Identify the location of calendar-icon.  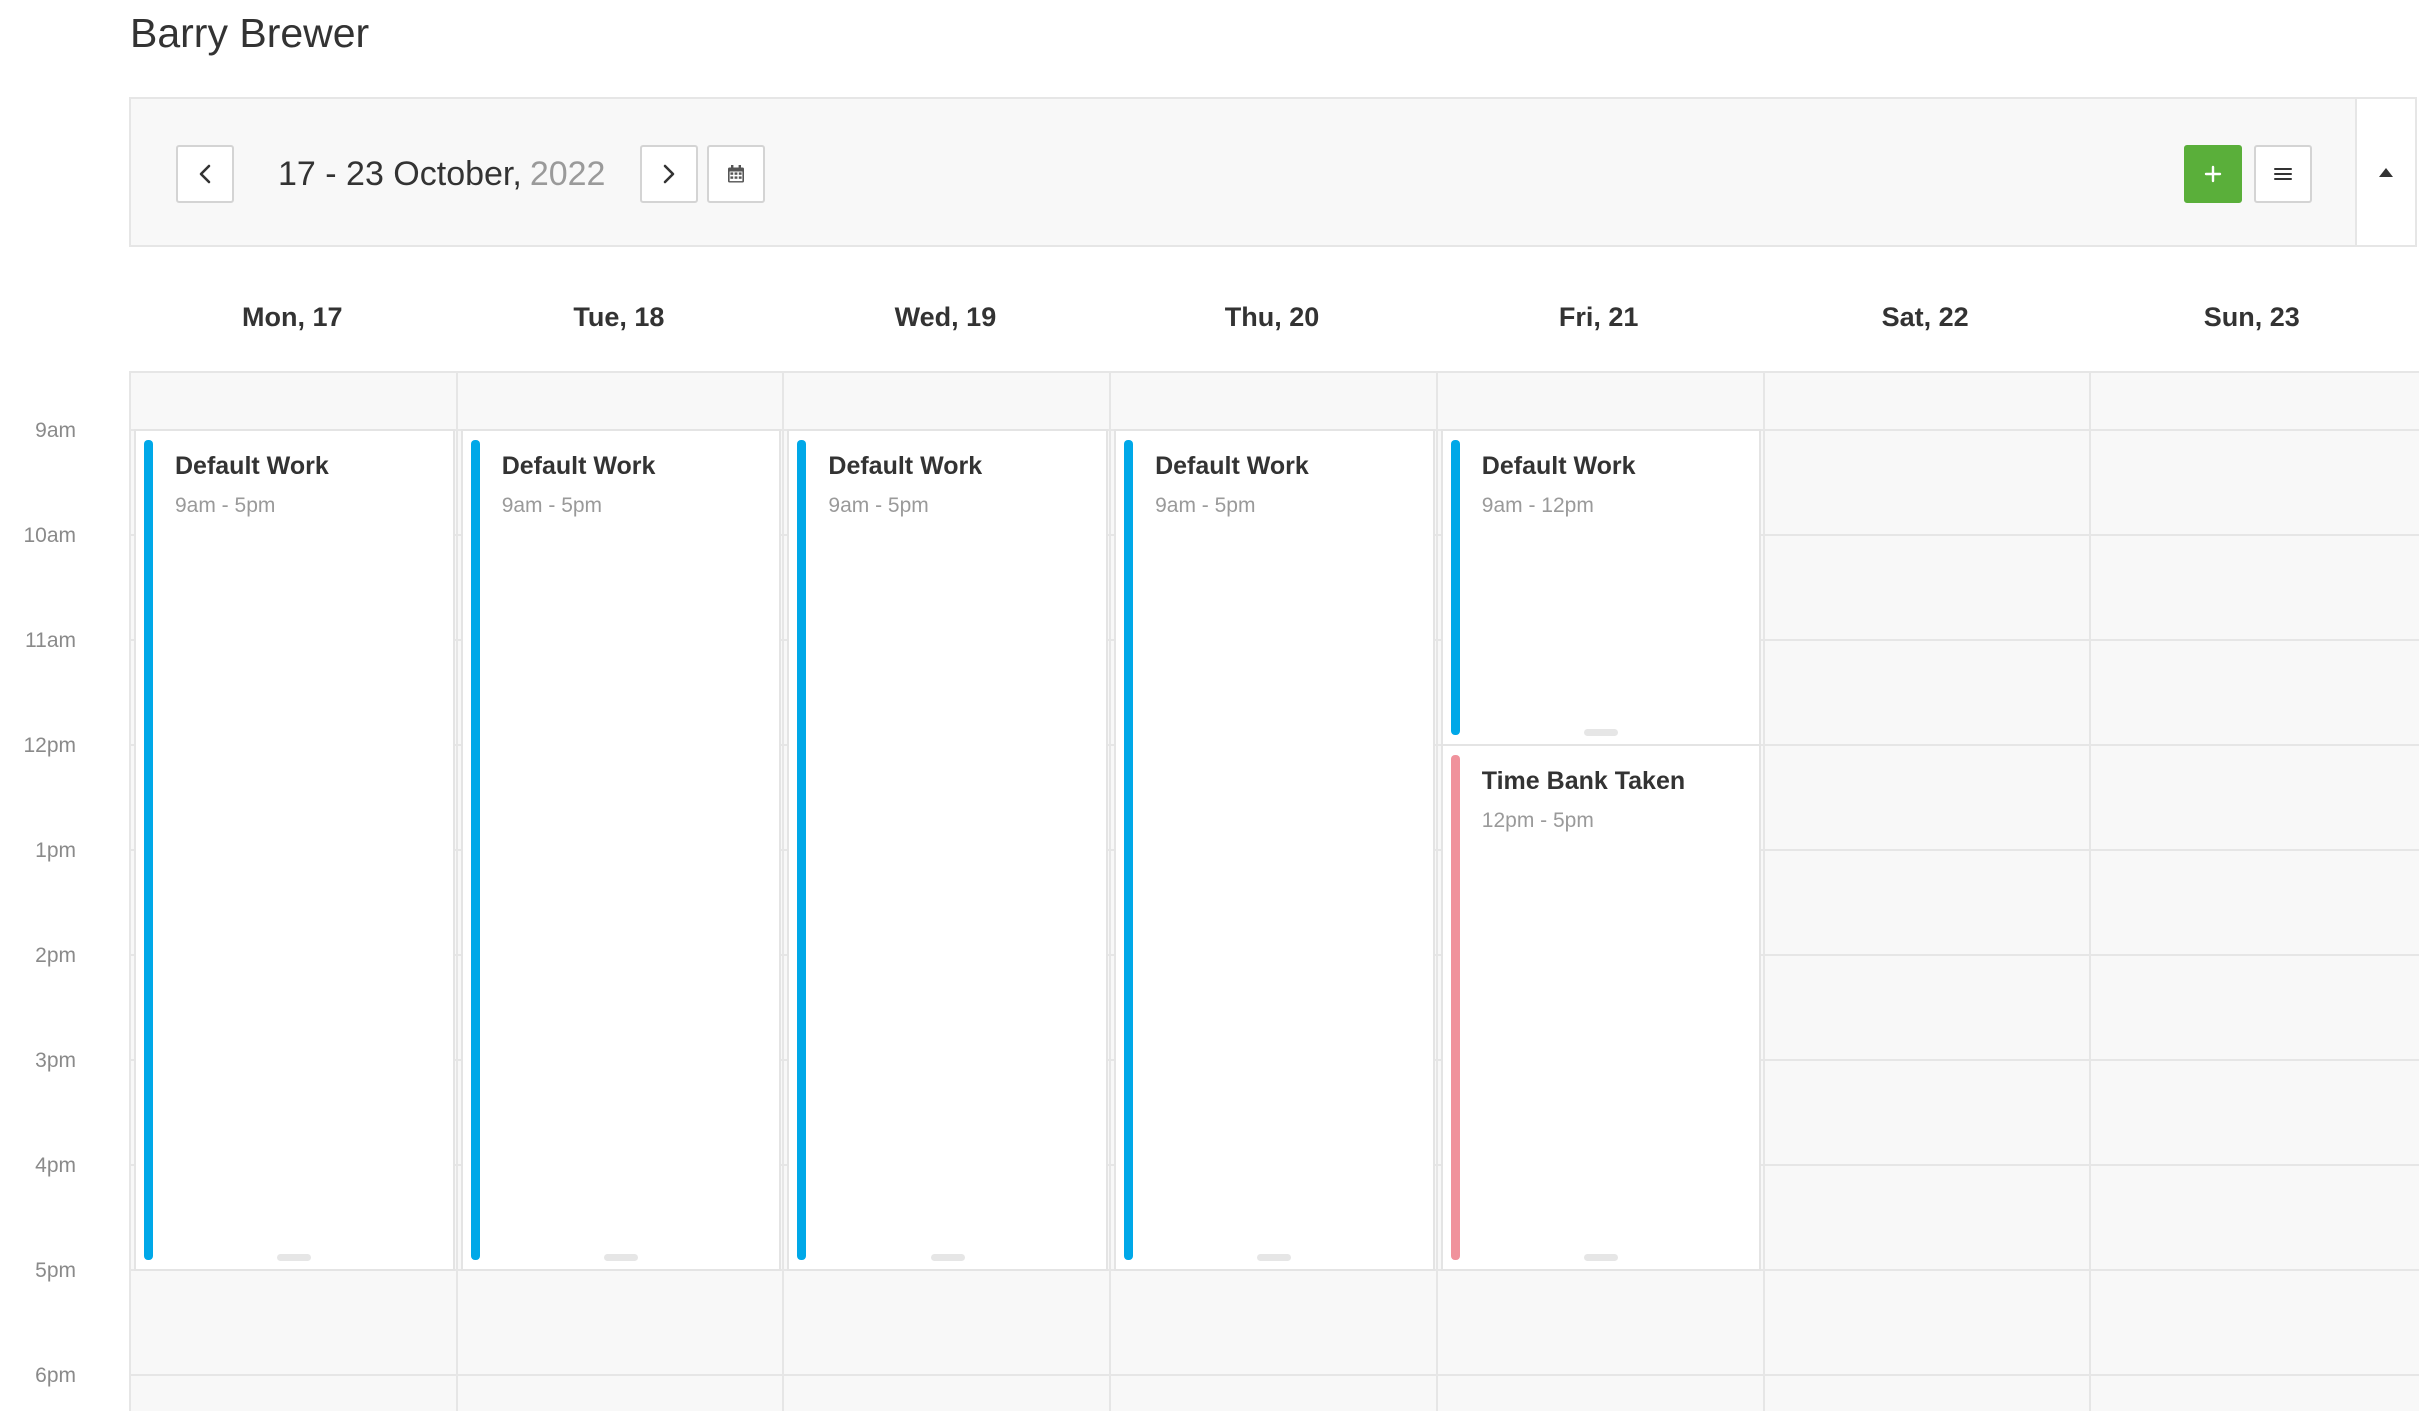
(736, 174).